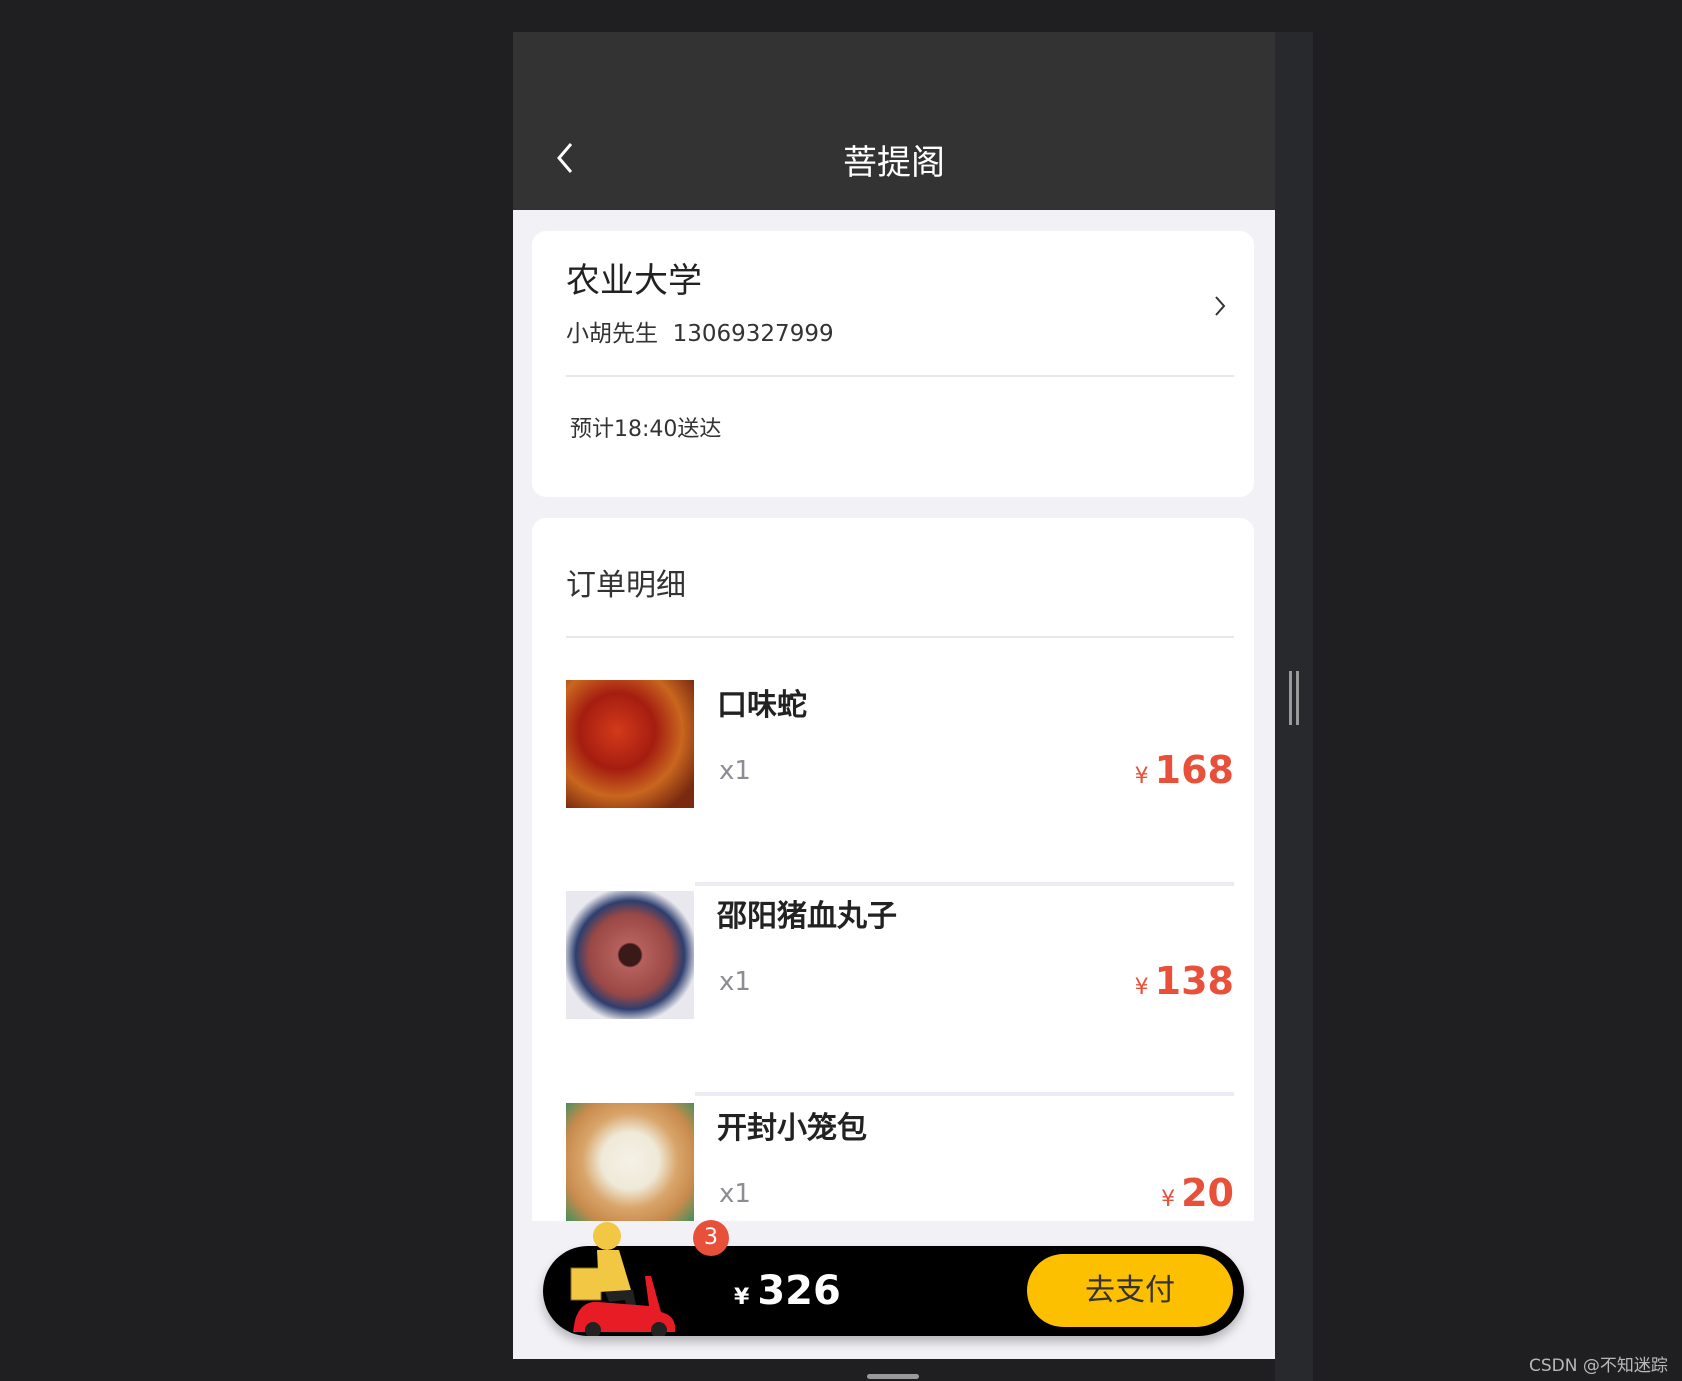 This screenshot has width=1682, height=1381. Describe the element at coordinates (711, 1238) in the screenshot. I see `cart-count-badge: 3` at that location.